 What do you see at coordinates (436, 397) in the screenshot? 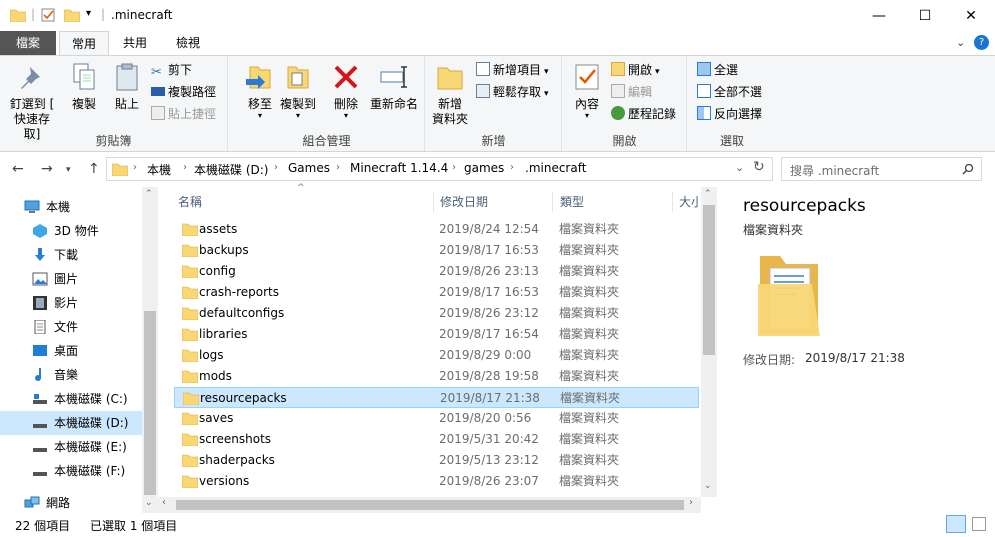
I see `list-item-selected: resourcepacks 2019/8/17 21:38 檔案資料夾` at bounding box center [436, 397].